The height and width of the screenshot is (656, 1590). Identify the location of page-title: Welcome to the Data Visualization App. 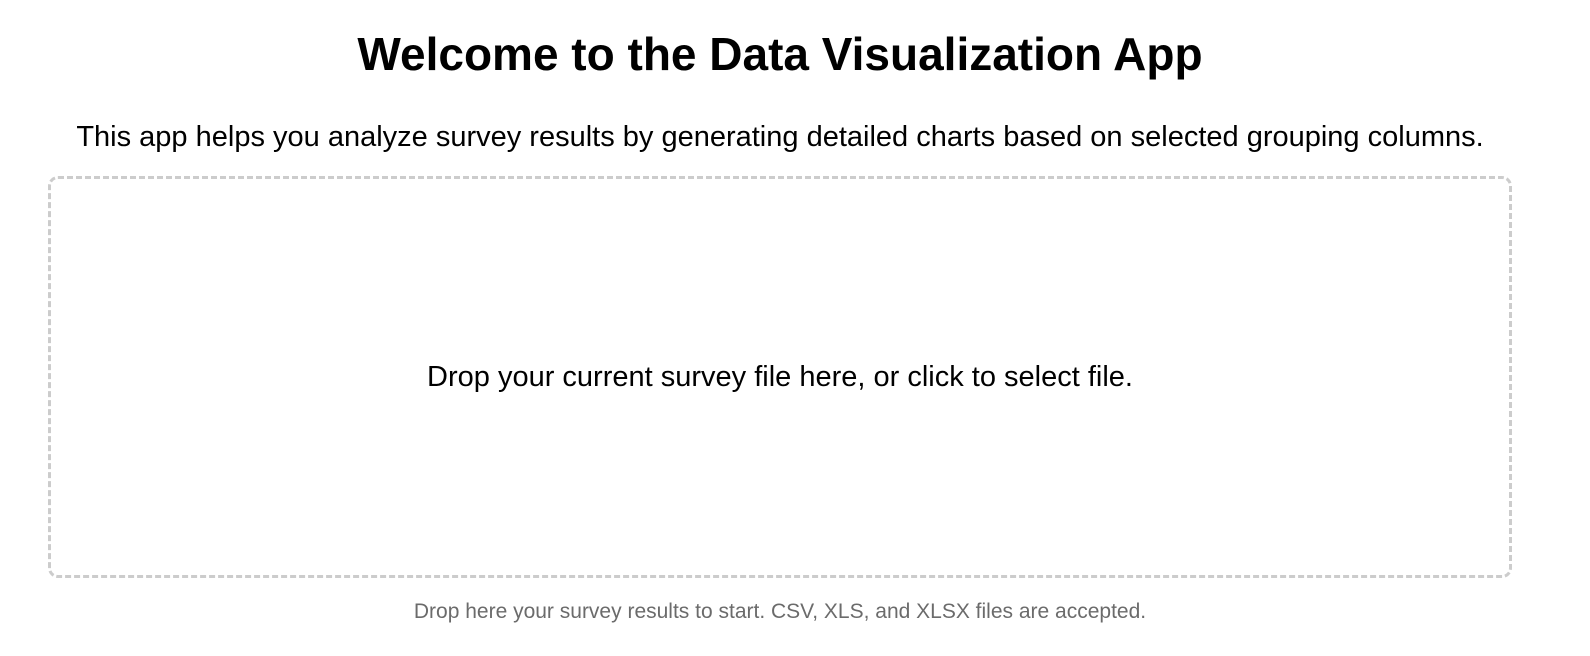
(780, 54).